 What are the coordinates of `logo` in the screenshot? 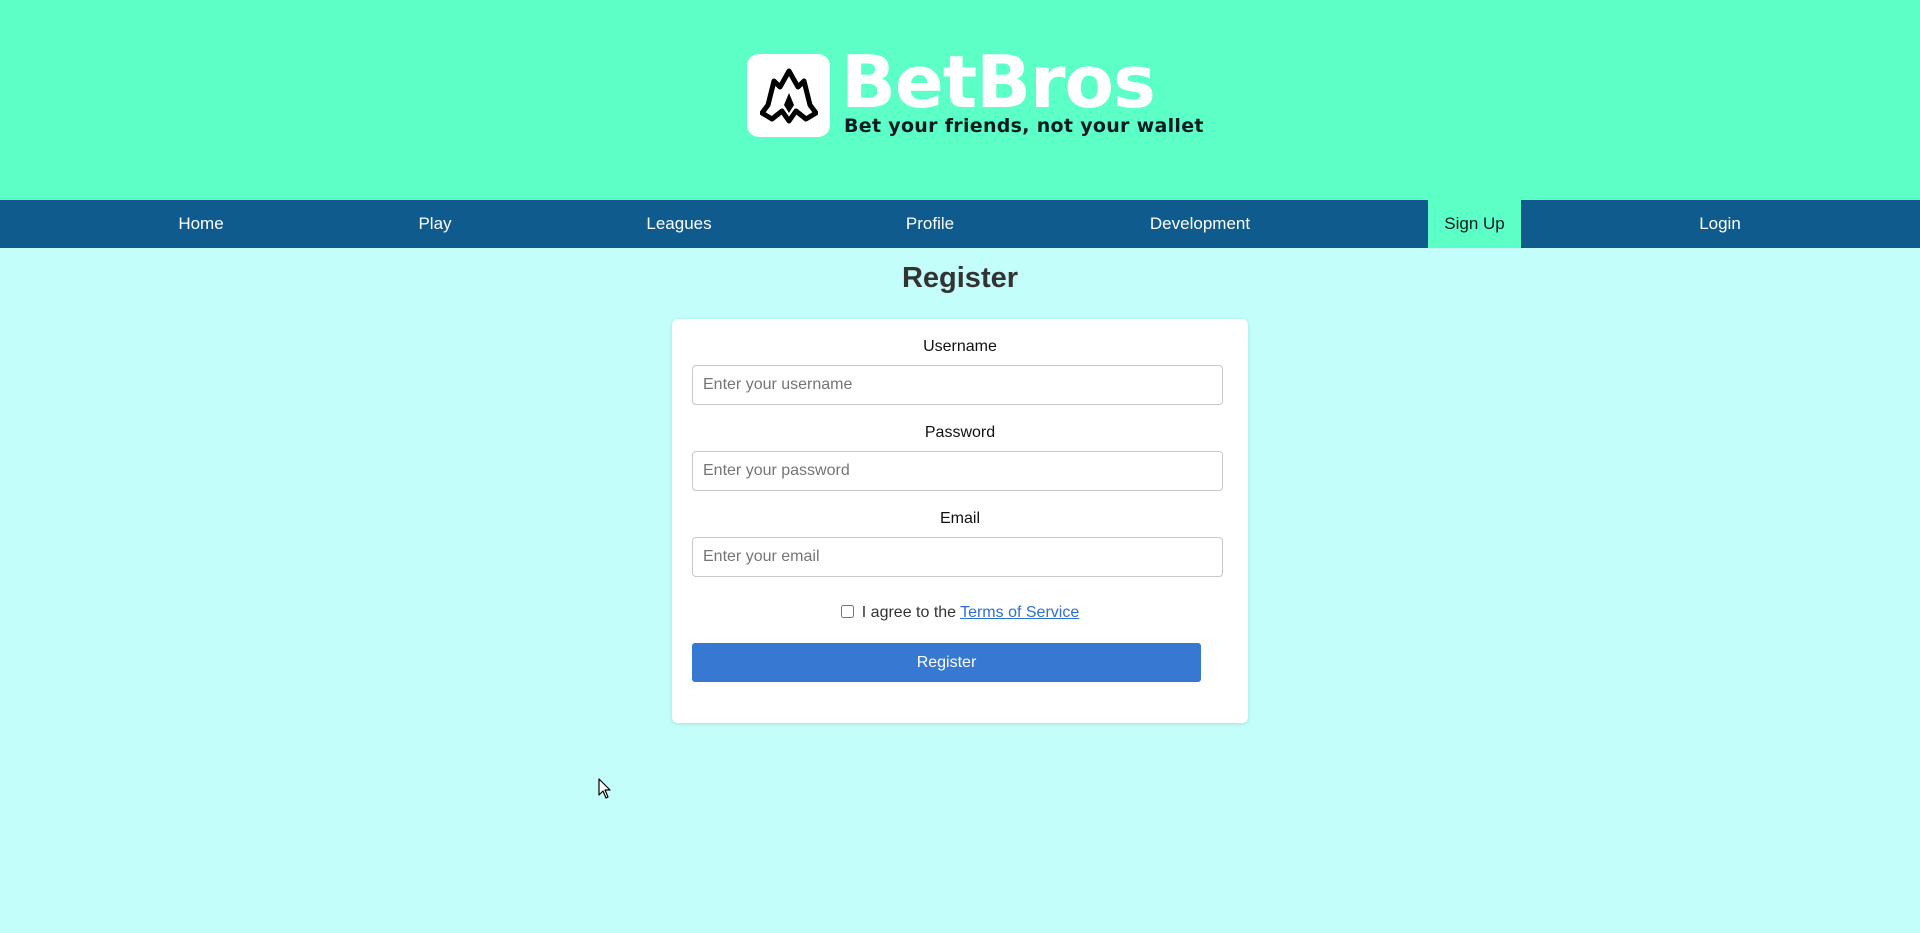 It's located at (788, 95).